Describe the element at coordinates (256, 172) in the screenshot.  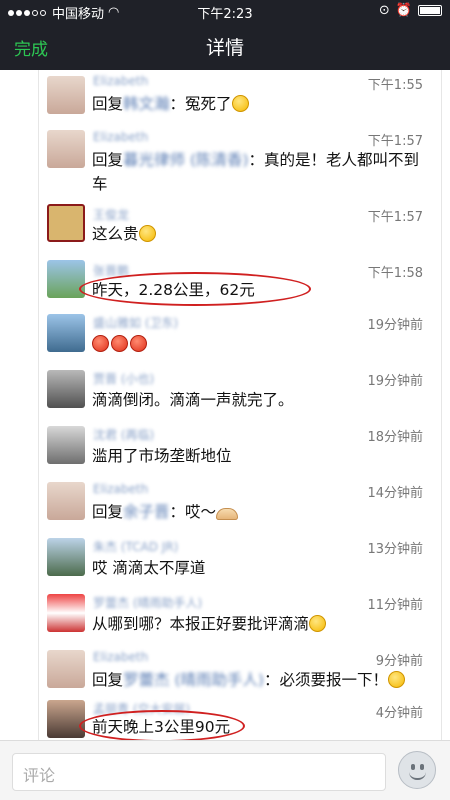
I see `comment-text: 回复暮光律师 (陈清香)：真的是！老人都叫不到车` at that location.